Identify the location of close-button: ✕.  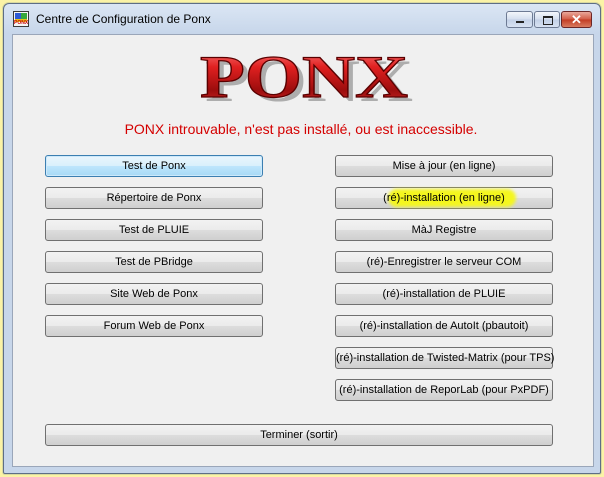
(576, 19).